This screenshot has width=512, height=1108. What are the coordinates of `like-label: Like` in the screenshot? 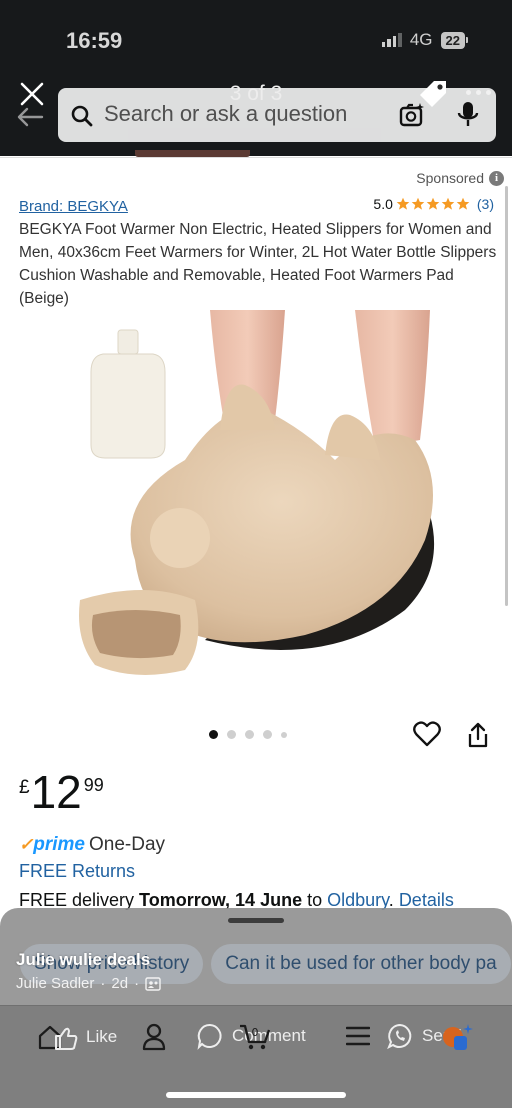 It's located at (102, 1036).